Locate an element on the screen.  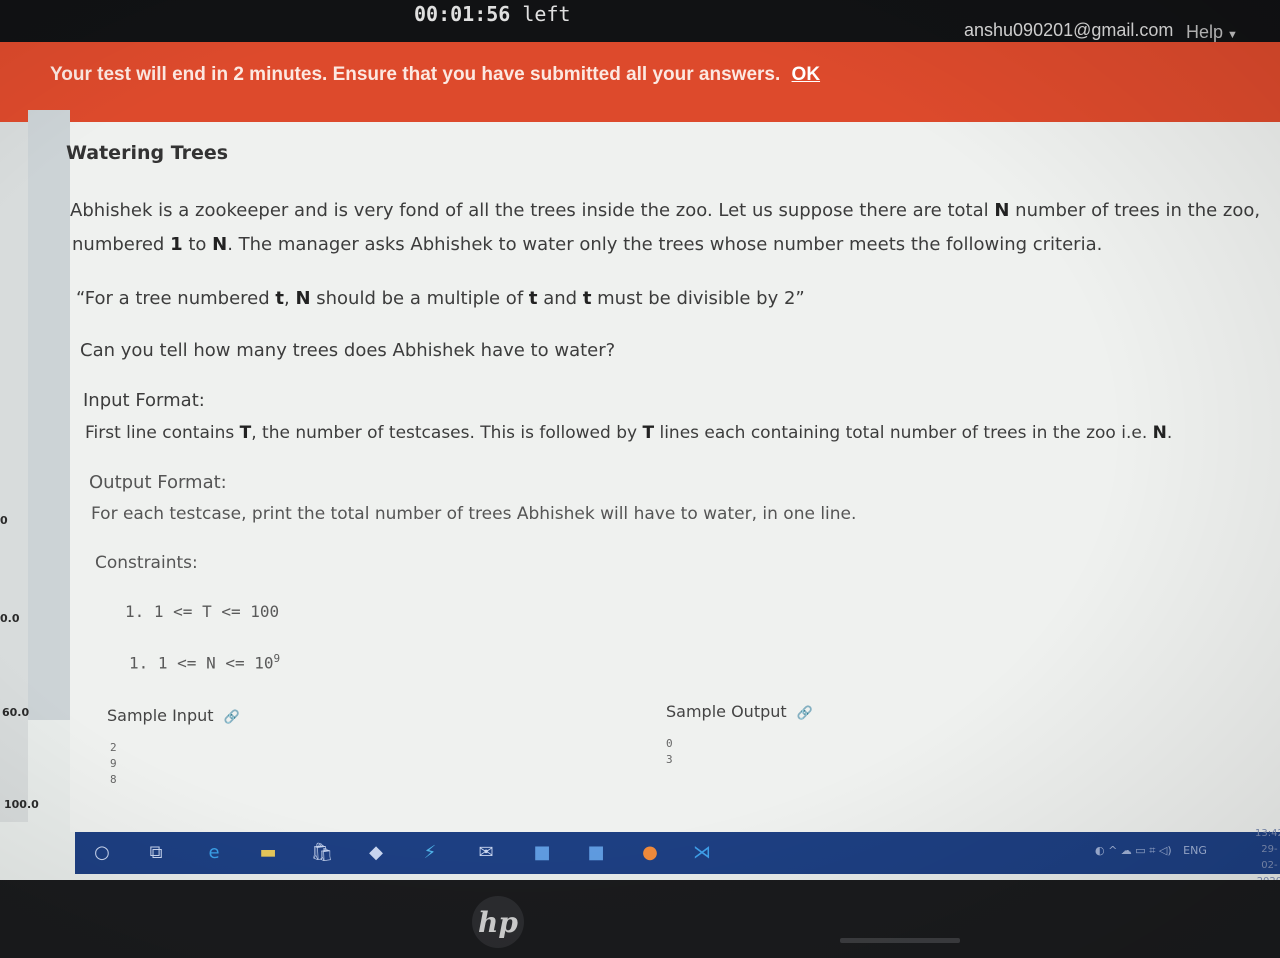
bezel-detail is located at coordinates (900, 940).